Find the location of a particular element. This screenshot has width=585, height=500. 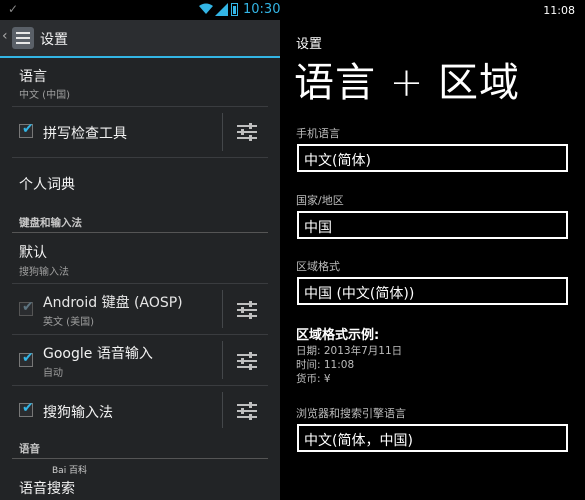

sogou-title: 搜狗输入法 is located at coordinates (78, 413).